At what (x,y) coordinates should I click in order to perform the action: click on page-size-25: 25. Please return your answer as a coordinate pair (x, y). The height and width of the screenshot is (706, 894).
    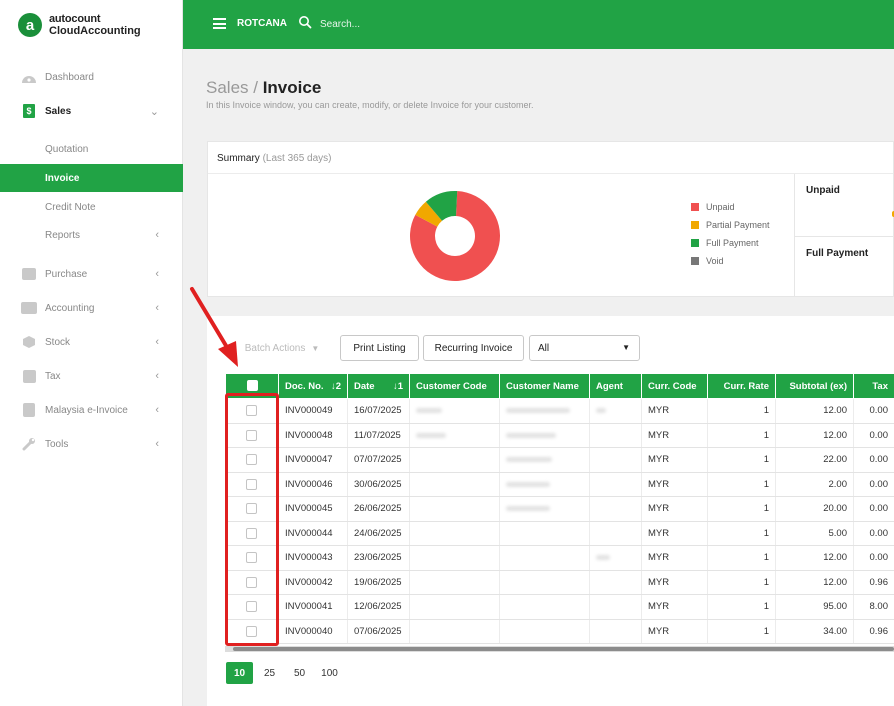
    Looking at the image, I should click on (269, 673).